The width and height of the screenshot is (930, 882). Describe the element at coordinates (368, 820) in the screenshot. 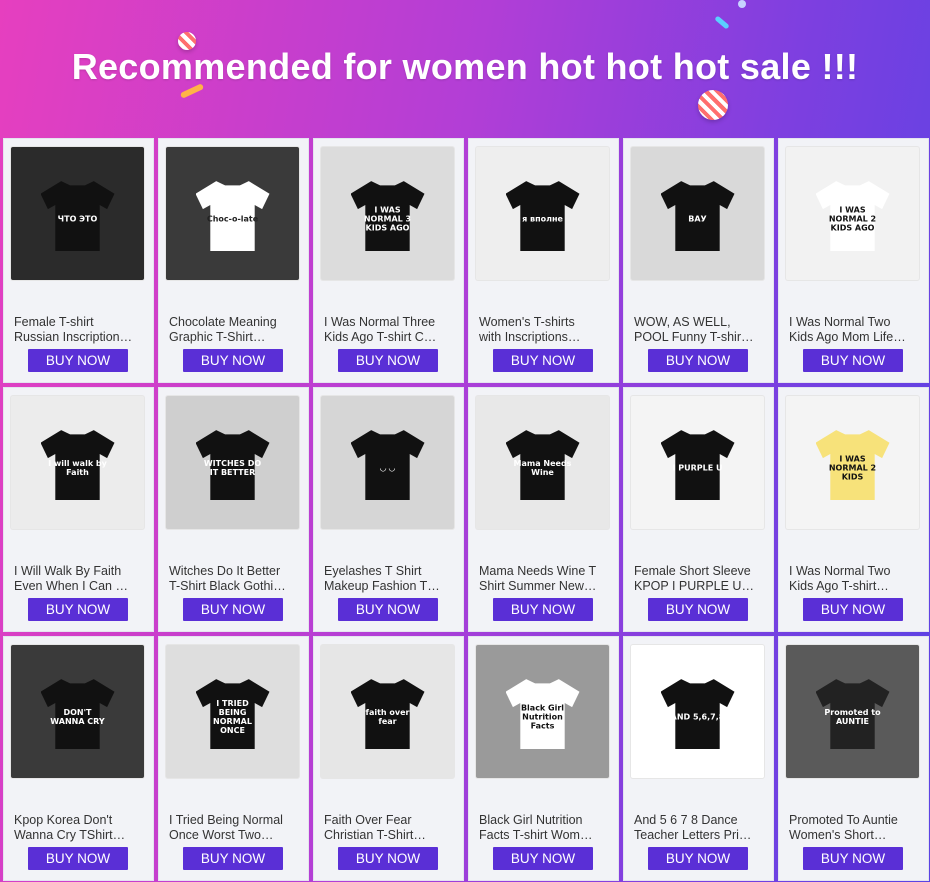

I see `product-title-line1: Faith Over Fear` at that location.